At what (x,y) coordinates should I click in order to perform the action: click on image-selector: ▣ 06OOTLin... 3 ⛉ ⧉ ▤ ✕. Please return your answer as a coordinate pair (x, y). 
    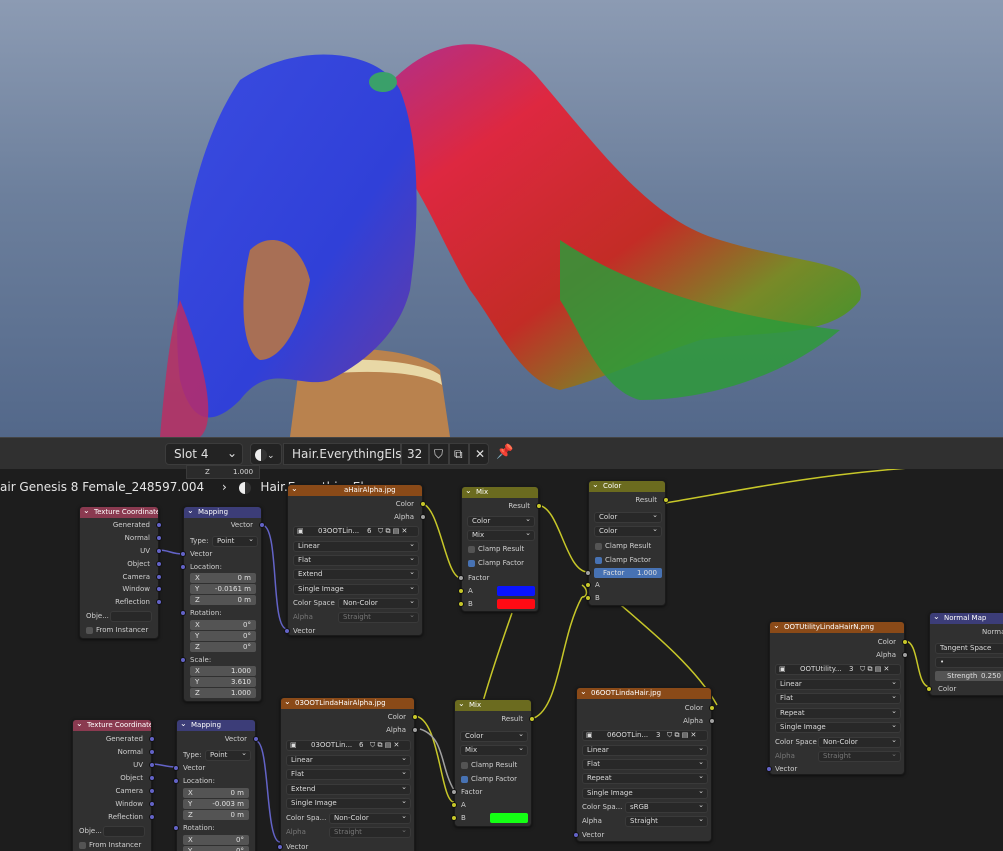
    Looking at the image, I should click on (645, 735).